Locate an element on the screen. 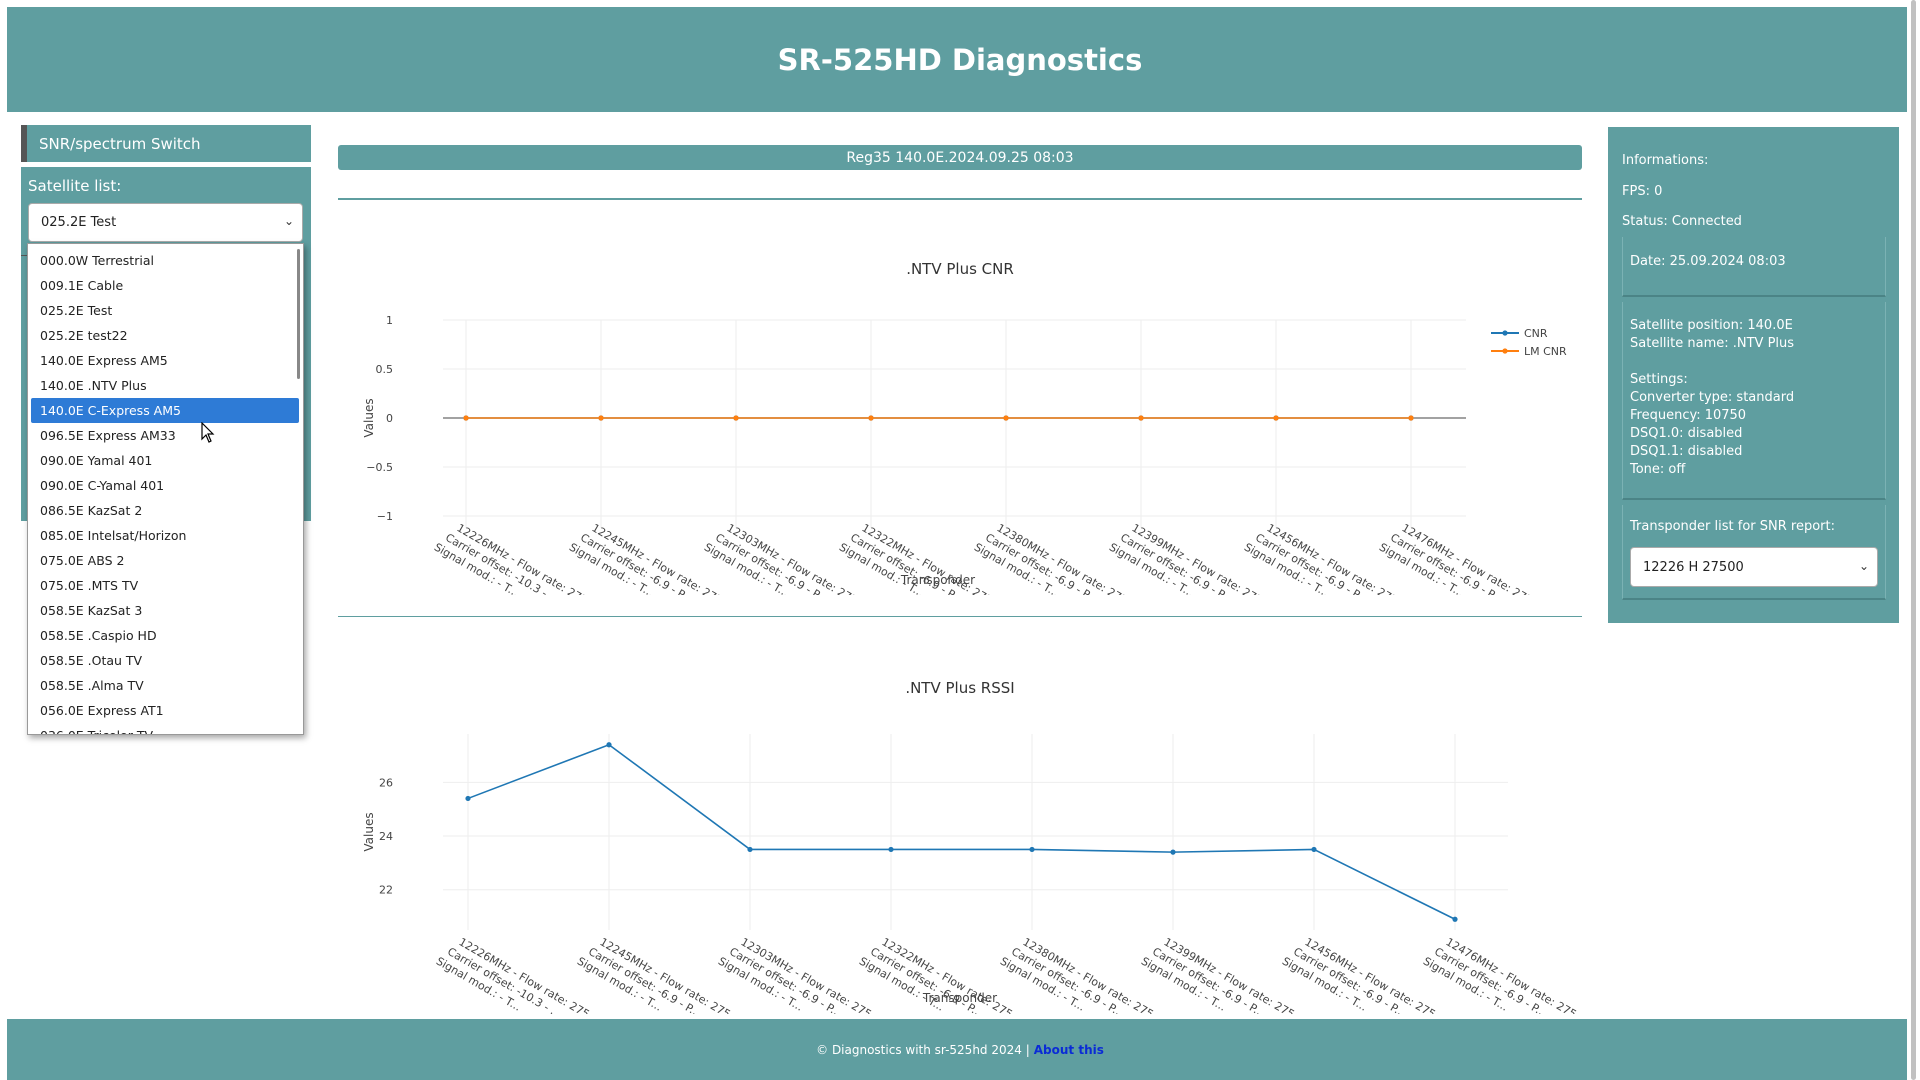 This screenshot has height=1080, width=1920. y-tick-label: 22 is located at coordinates (386, 890).